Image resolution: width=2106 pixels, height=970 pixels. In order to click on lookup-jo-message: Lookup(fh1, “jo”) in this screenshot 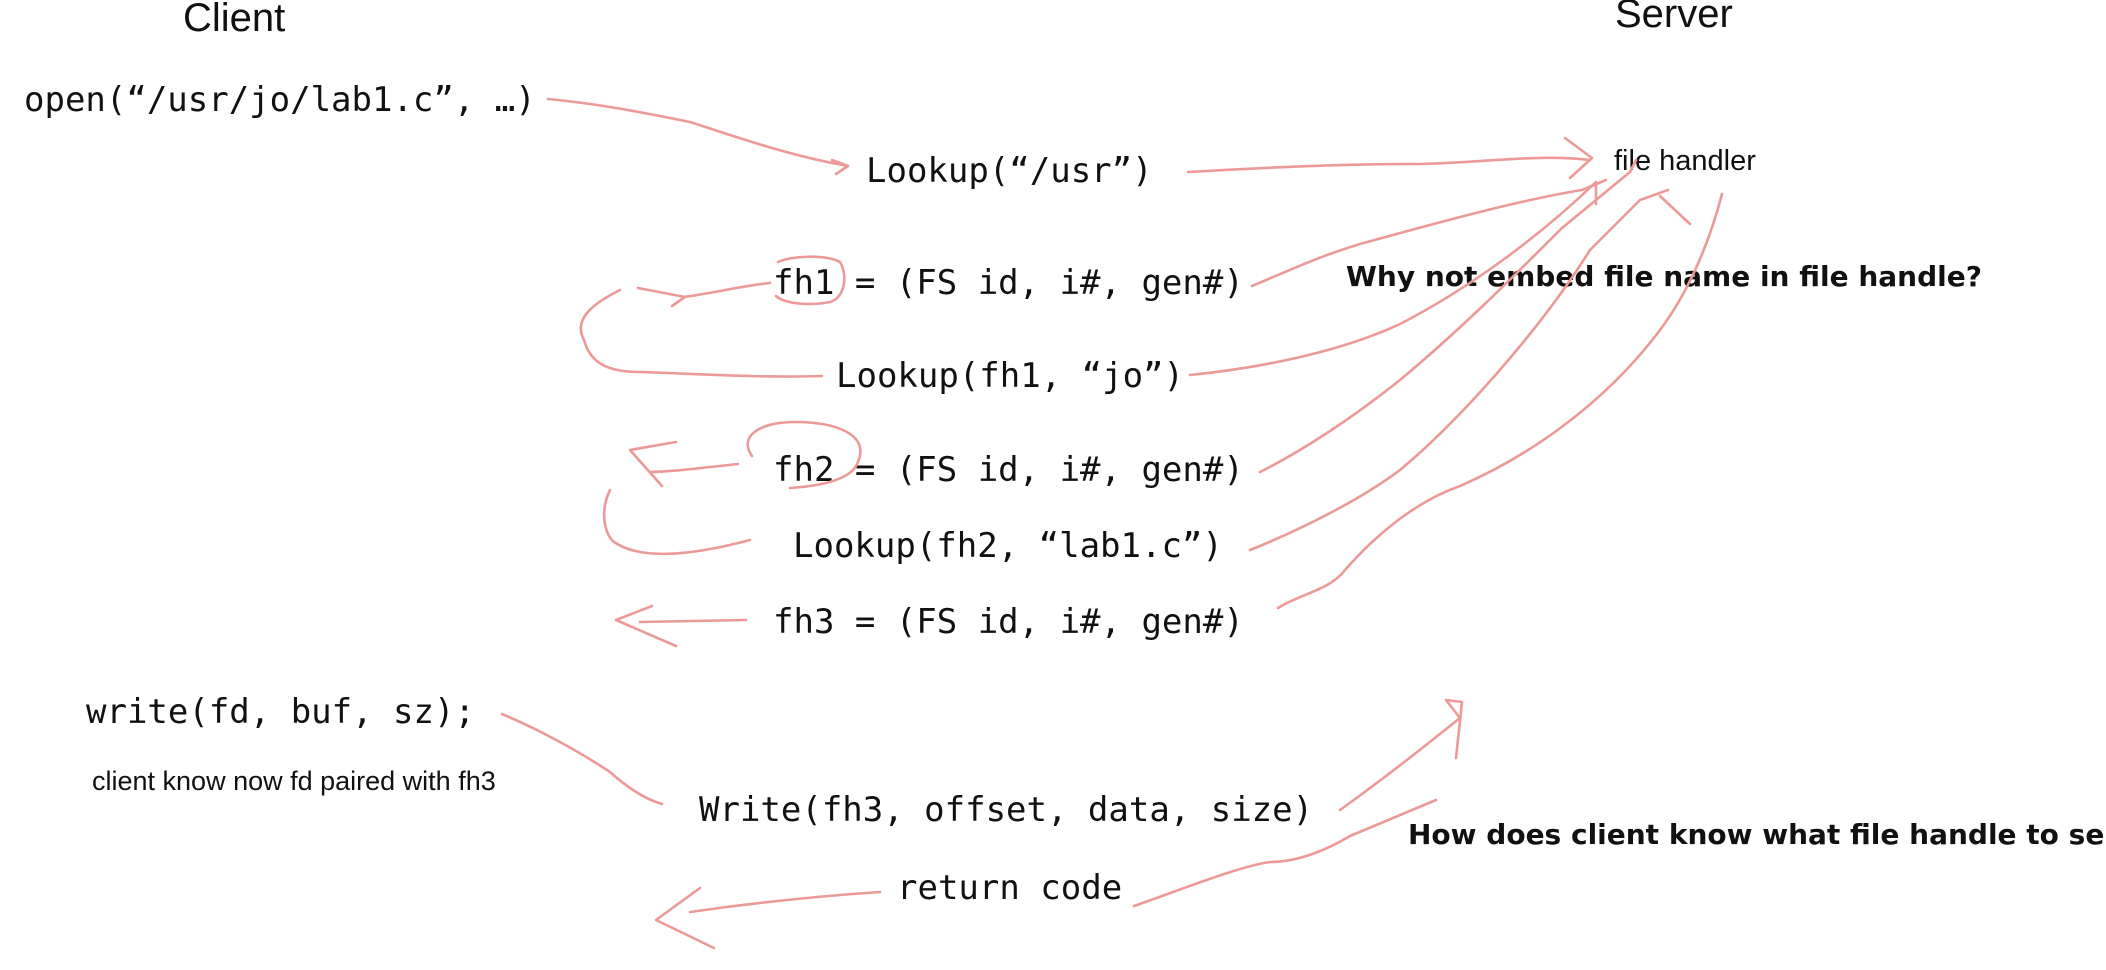, I will do `click(1010, 376)`.